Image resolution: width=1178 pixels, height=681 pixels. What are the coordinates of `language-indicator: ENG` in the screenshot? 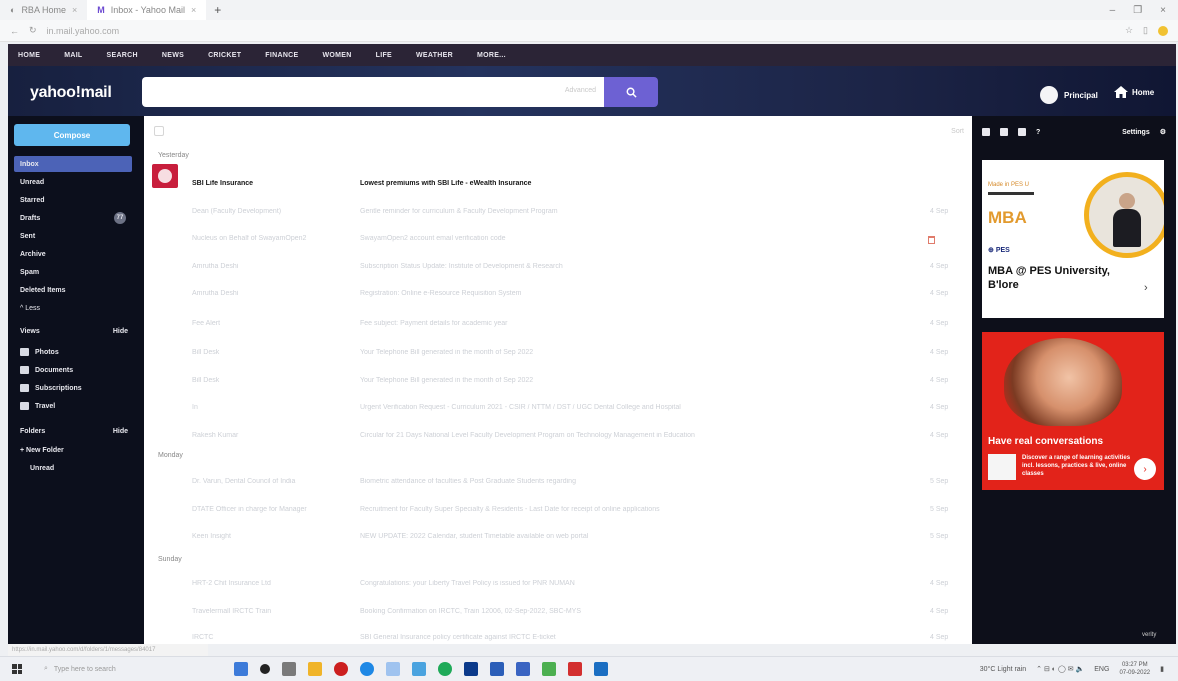 It's located at (1101, 669).